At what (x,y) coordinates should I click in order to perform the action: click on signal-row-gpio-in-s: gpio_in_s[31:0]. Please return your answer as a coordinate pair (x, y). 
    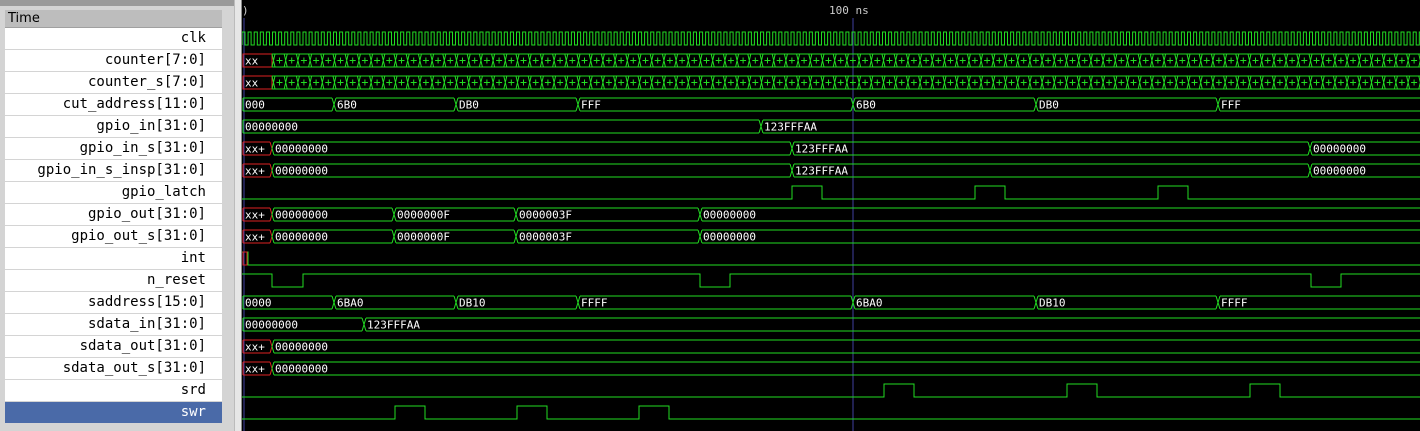
    Looking at the image, I should click on (113, 148).